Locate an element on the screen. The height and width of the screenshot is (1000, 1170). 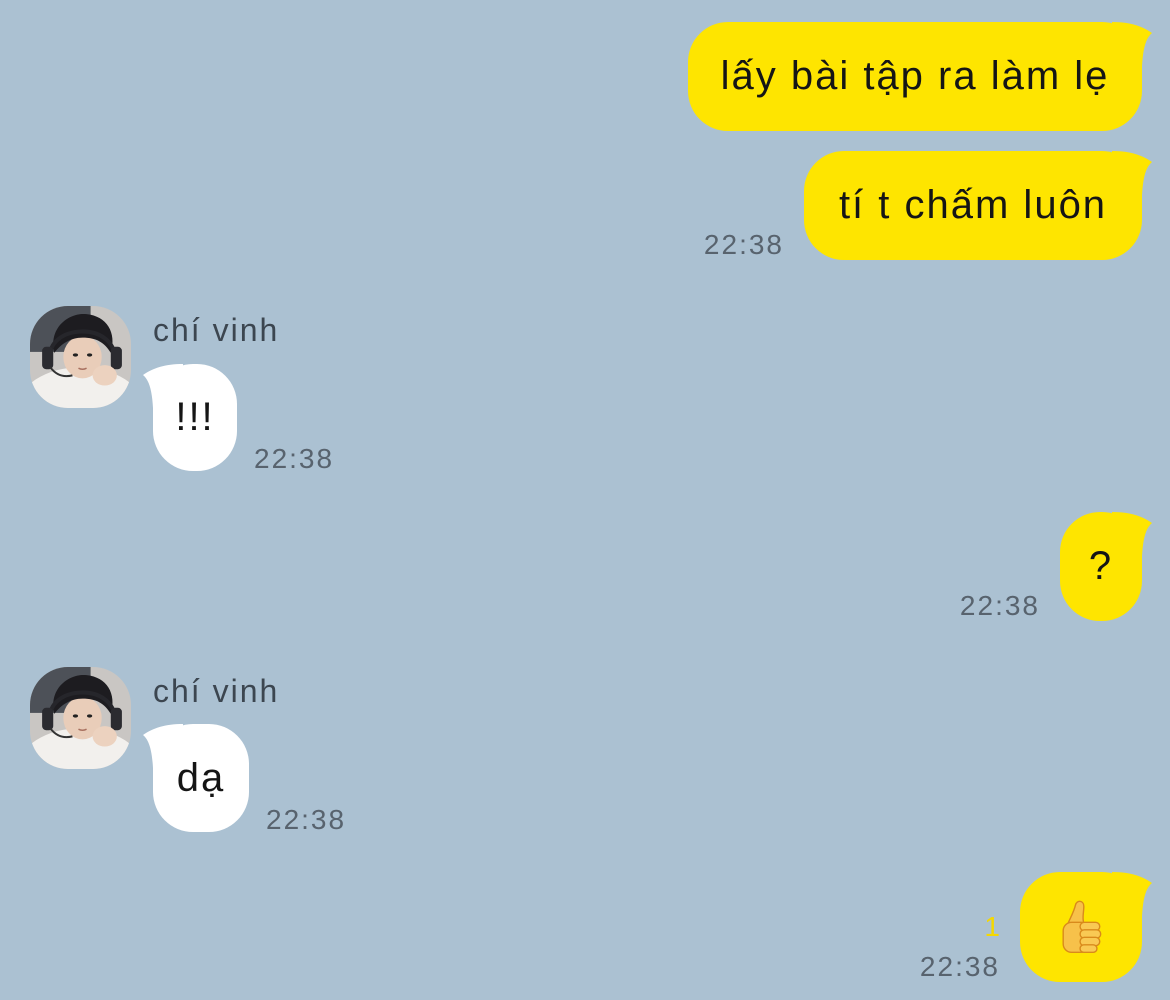
message-text: !!! is located at coordinates (195, 417).